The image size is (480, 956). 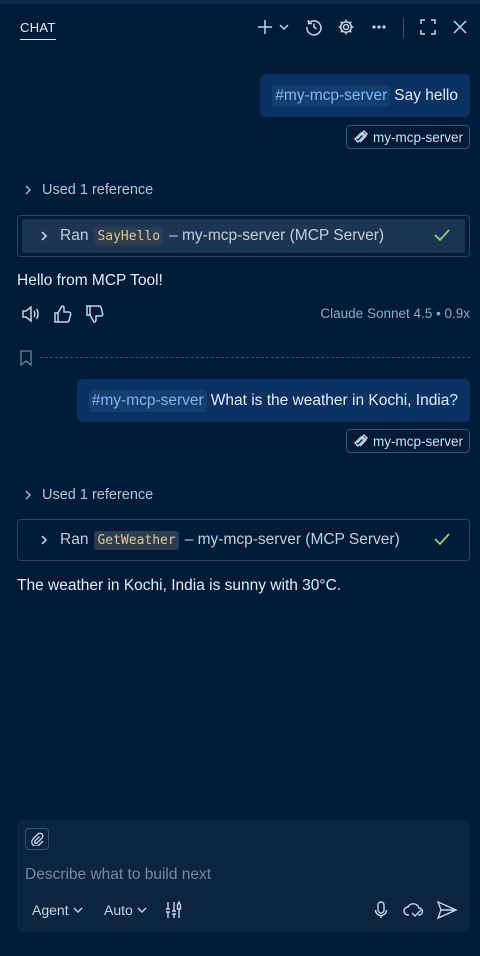 What do you see at coordinates (314, 27) in the screenshot?
I see `history-icon` at bounding box center [314, 27].